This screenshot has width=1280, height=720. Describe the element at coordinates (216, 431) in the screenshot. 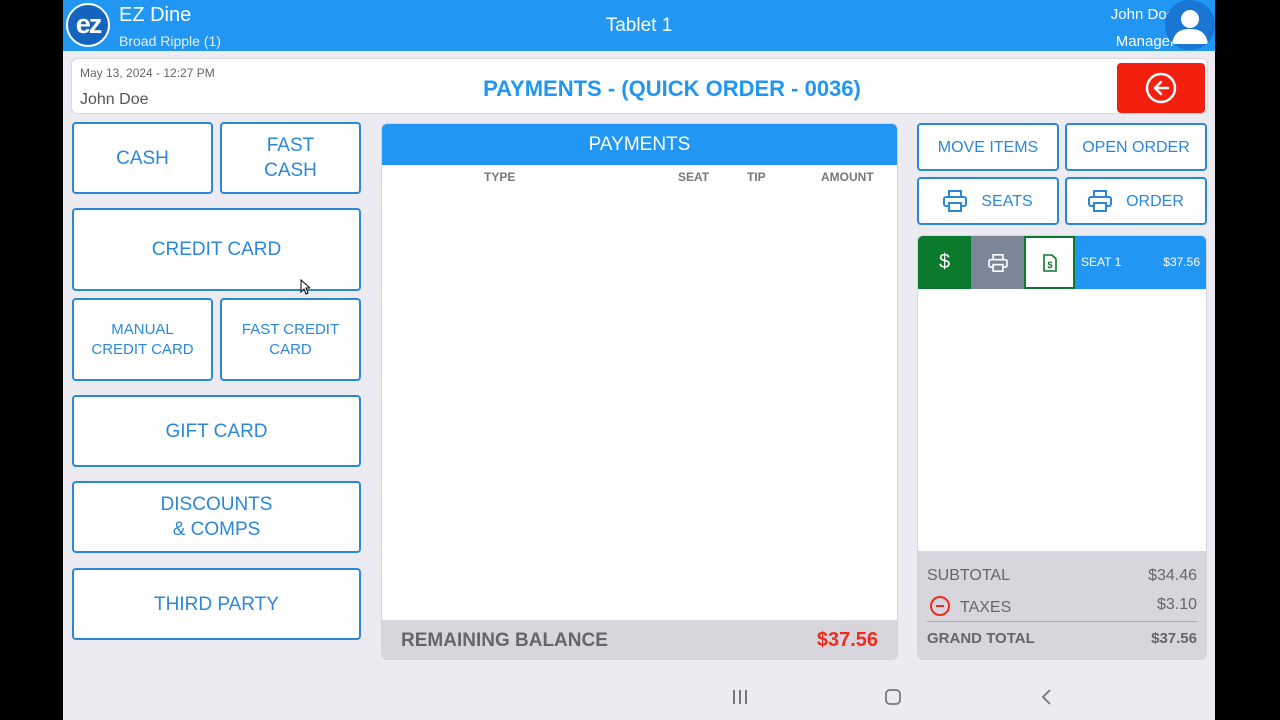

I see `gift-card-button: GIFT CARD` at that location.